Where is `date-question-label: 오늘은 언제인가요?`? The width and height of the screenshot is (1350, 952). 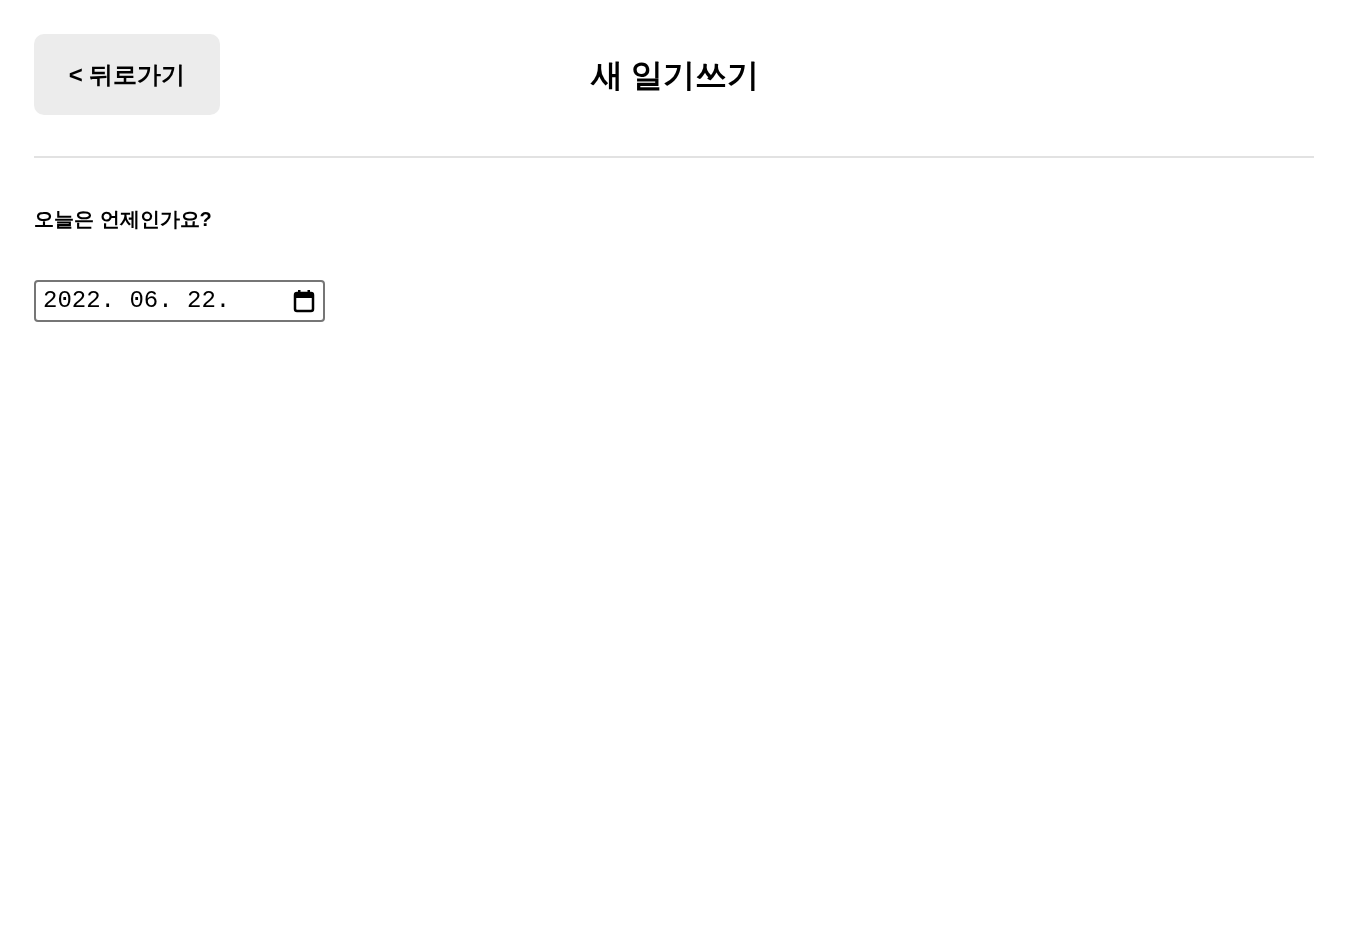
date-question-label: 오늘은 언제인가요? is located at coordinates (123, 219).